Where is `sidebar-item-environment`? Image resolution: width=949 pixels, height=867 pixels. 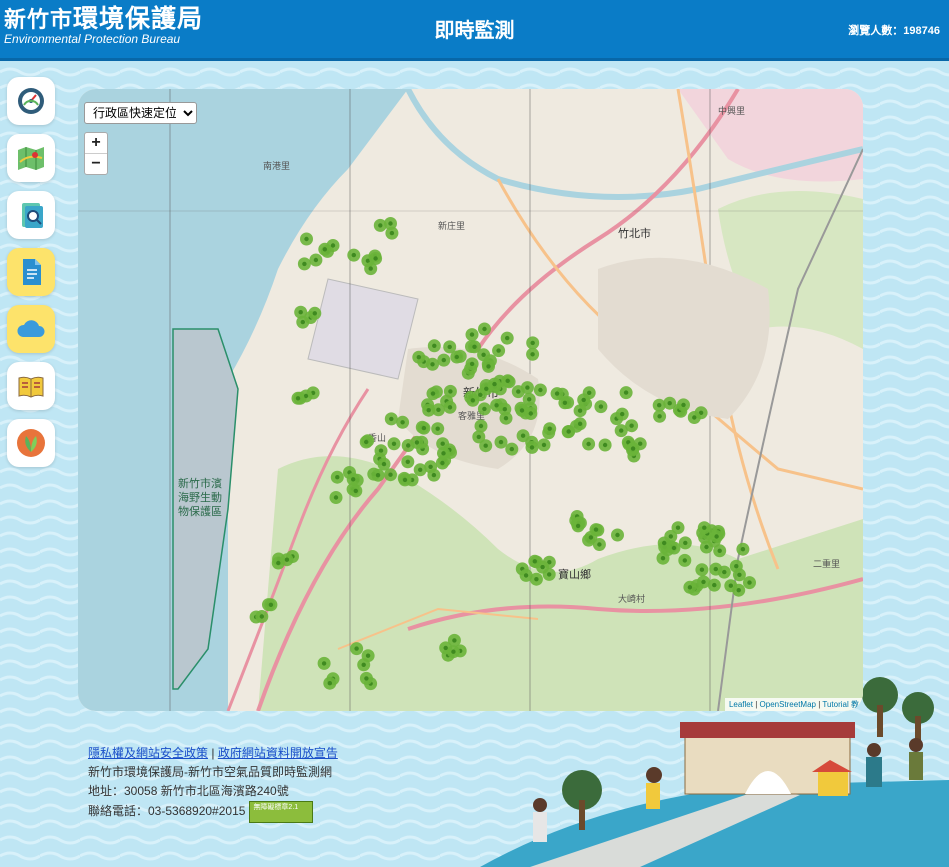 sidebar-item-environment is located at coordinates (31, 443).